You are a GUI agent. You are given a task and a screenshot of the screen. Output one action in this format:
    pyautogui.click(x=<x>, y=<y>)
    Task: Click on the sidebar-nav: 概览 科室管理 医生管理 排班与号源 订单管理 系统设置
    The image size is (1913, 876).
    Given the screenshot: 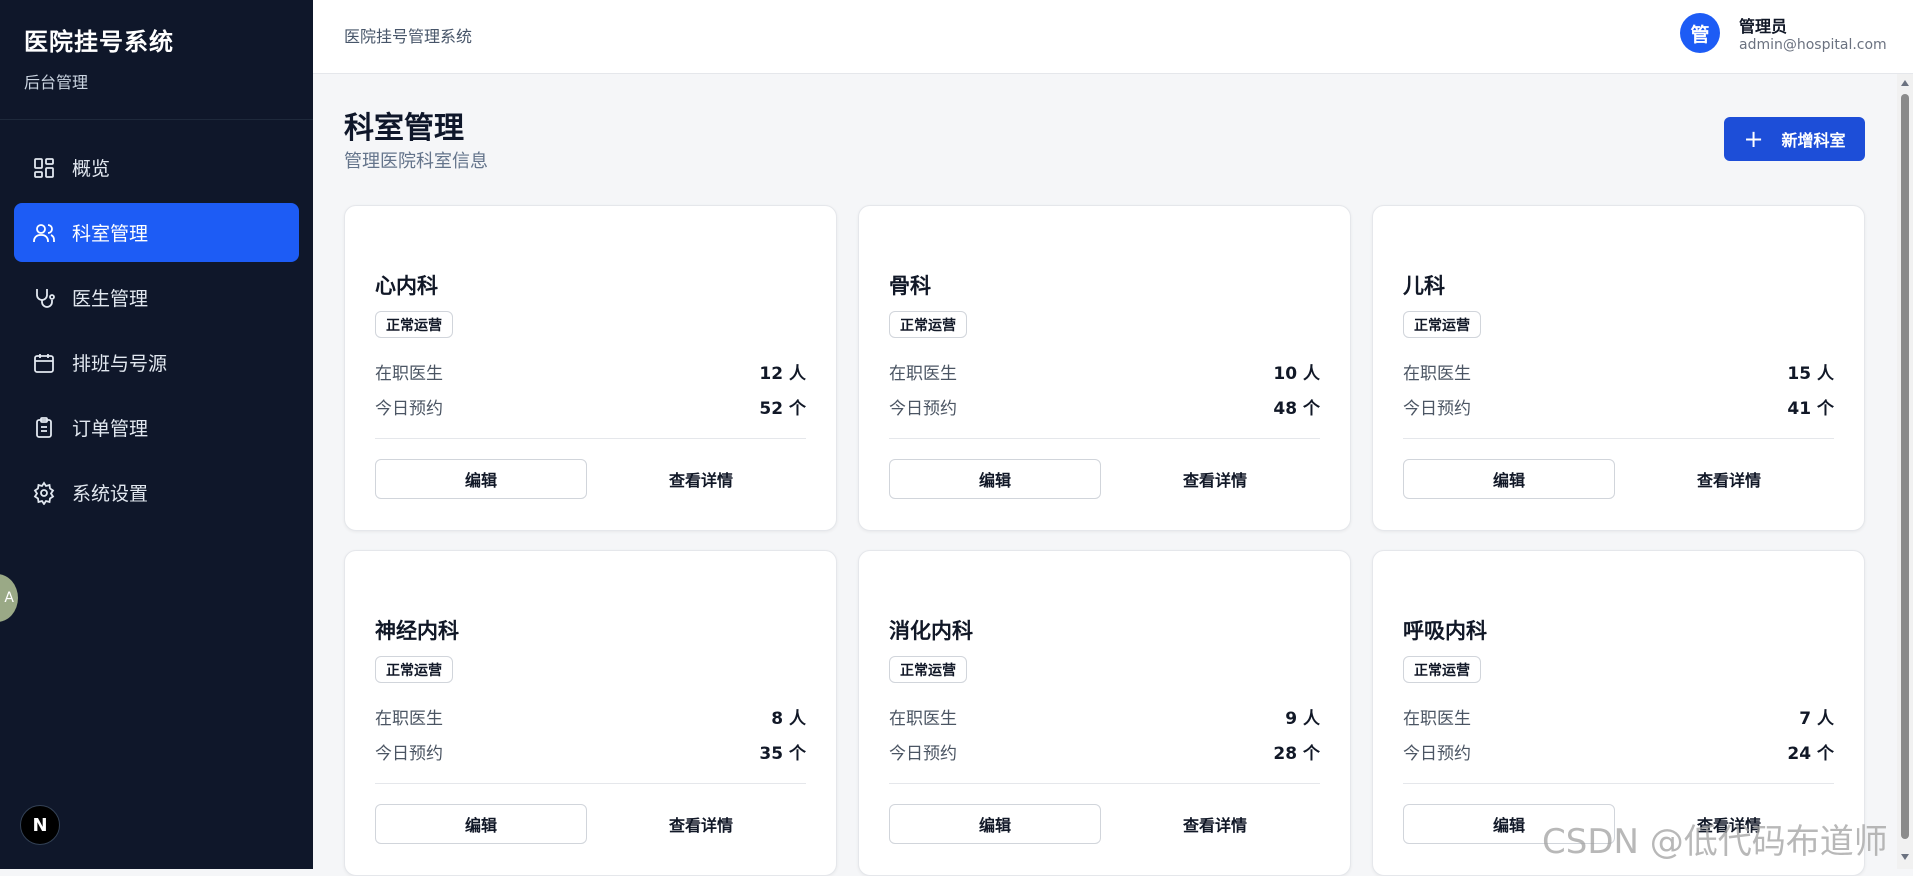 What is the action you would take?
    pyautogui.click(x=156, y=321)
    